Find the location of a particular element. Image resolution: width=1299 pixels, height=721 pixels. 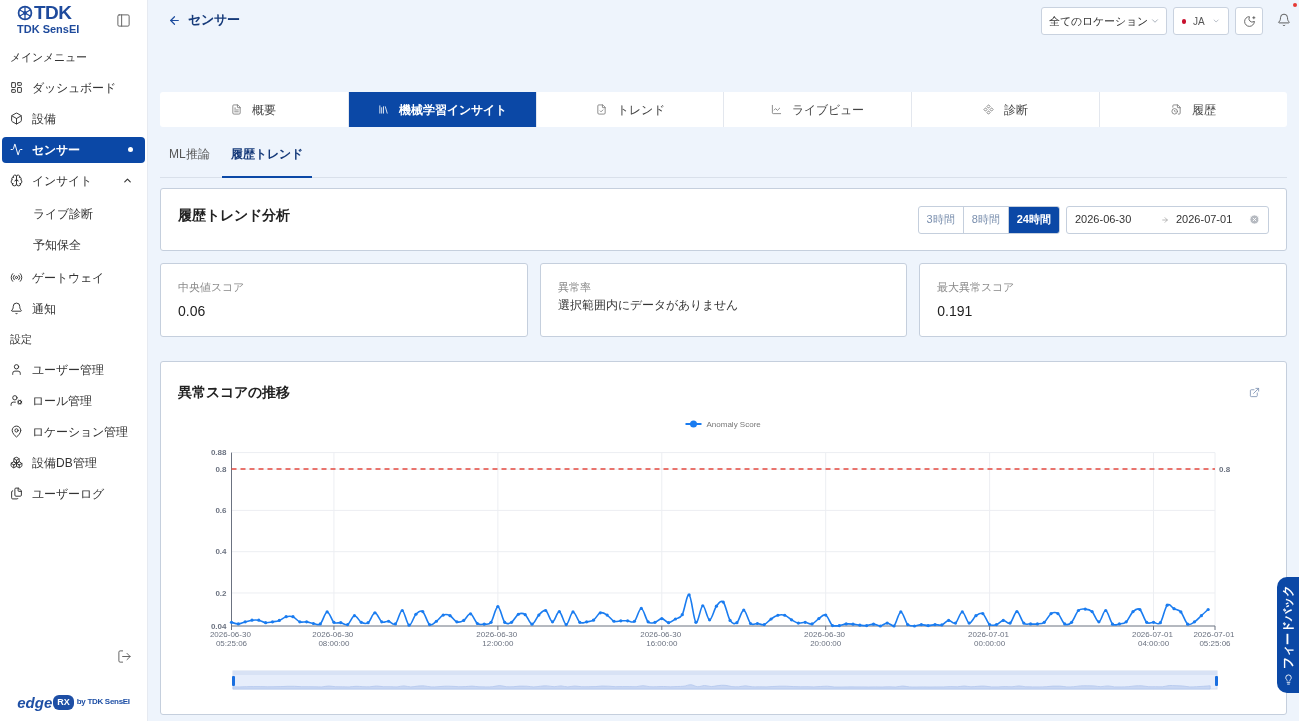

document-check-icon is located at coordinates (601, 109).